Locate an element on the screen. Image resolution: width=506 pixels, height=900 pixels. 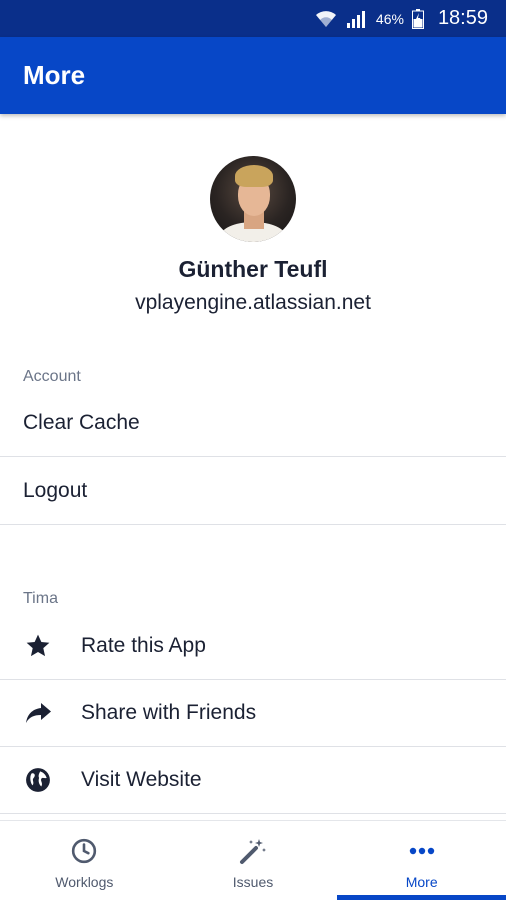
bottom-navigation: Worklogs Issues More is located at coordinates (253, 860).